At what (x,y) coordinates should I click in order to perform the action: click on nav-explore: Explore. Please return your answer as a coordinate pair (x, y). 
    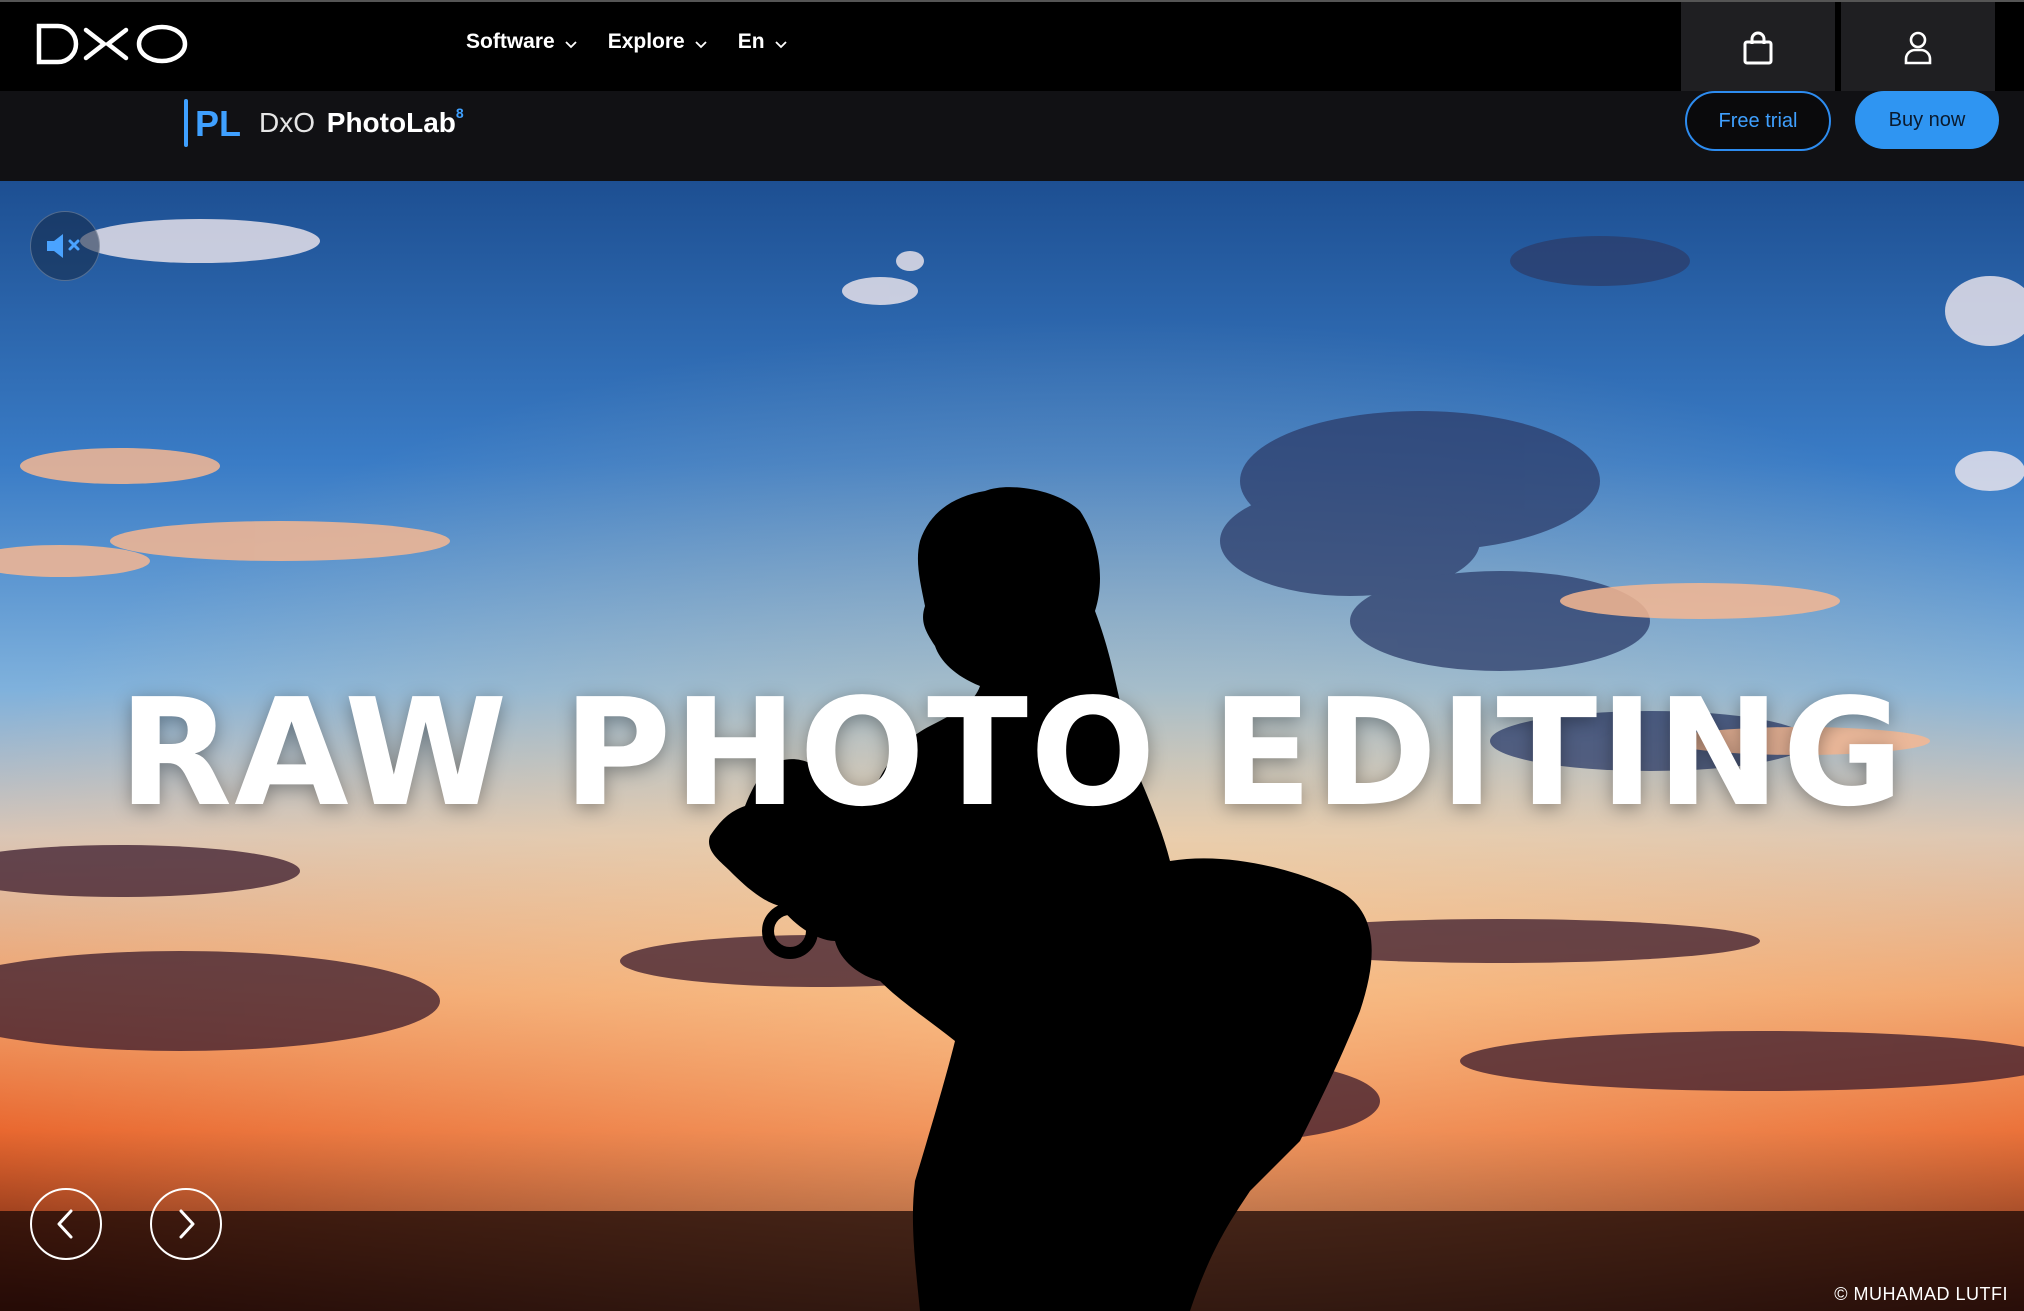
    Looking at the image, I should click on (658, 42).